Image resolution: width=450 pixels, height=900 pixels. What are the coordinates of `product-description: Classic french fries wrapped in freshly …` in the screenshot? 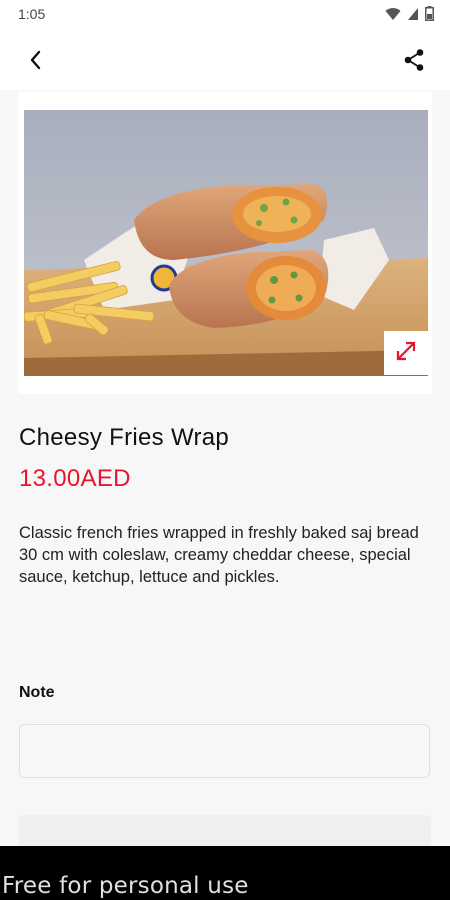 It's located at (219, 555).